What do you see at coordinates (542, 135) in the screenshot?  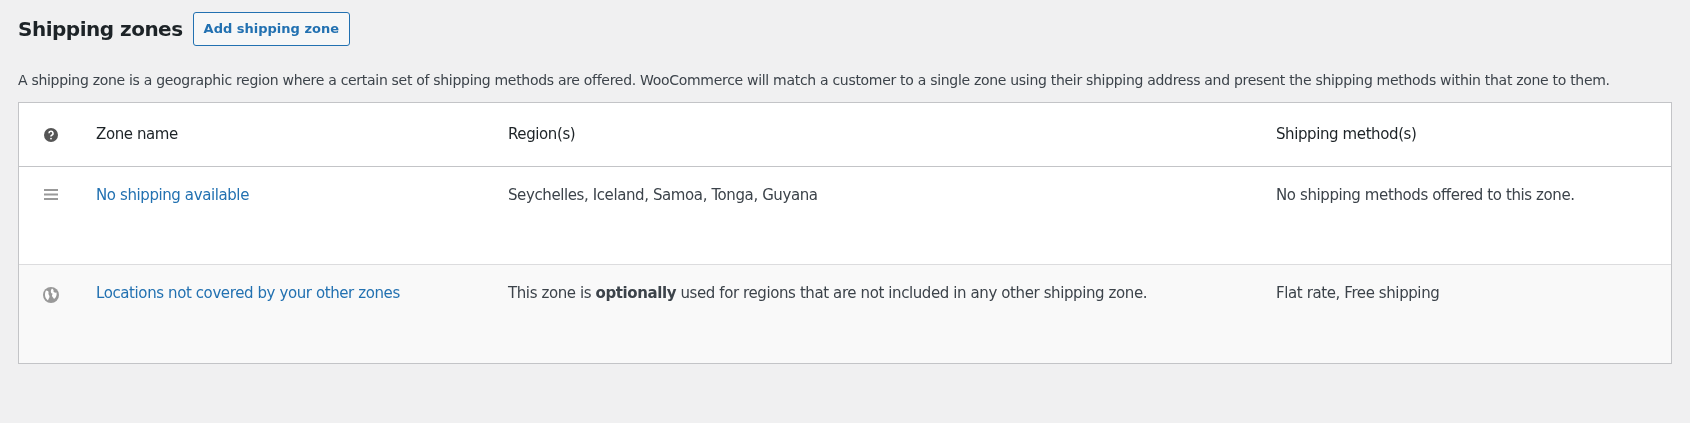 I see `column-header: Region(s)` at bounding box center [542, 135].